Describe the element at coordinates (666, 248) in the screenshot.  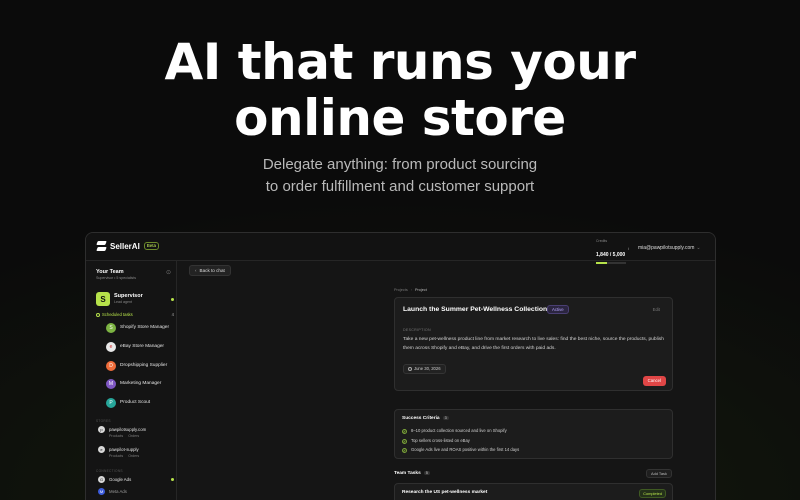
I see `account-email: mia@pawpilotsupply.com` at that location.